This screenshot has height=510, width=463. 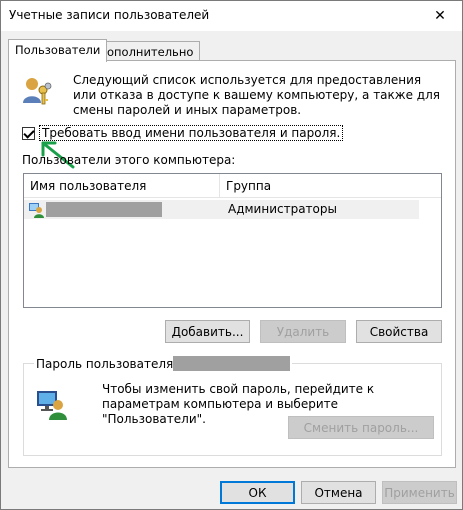 I want to click on ok-button: ОК, so click(x=257, y=492).